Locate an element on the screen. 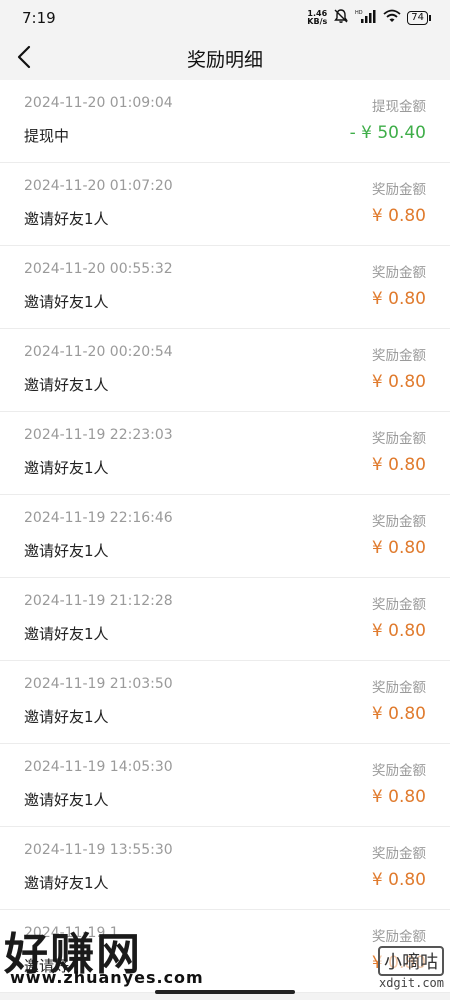 The height and width of the screenshot is (1000, 450). status-icons: 1.46 KB/s HD 74 is located at coordinates (369, 18).